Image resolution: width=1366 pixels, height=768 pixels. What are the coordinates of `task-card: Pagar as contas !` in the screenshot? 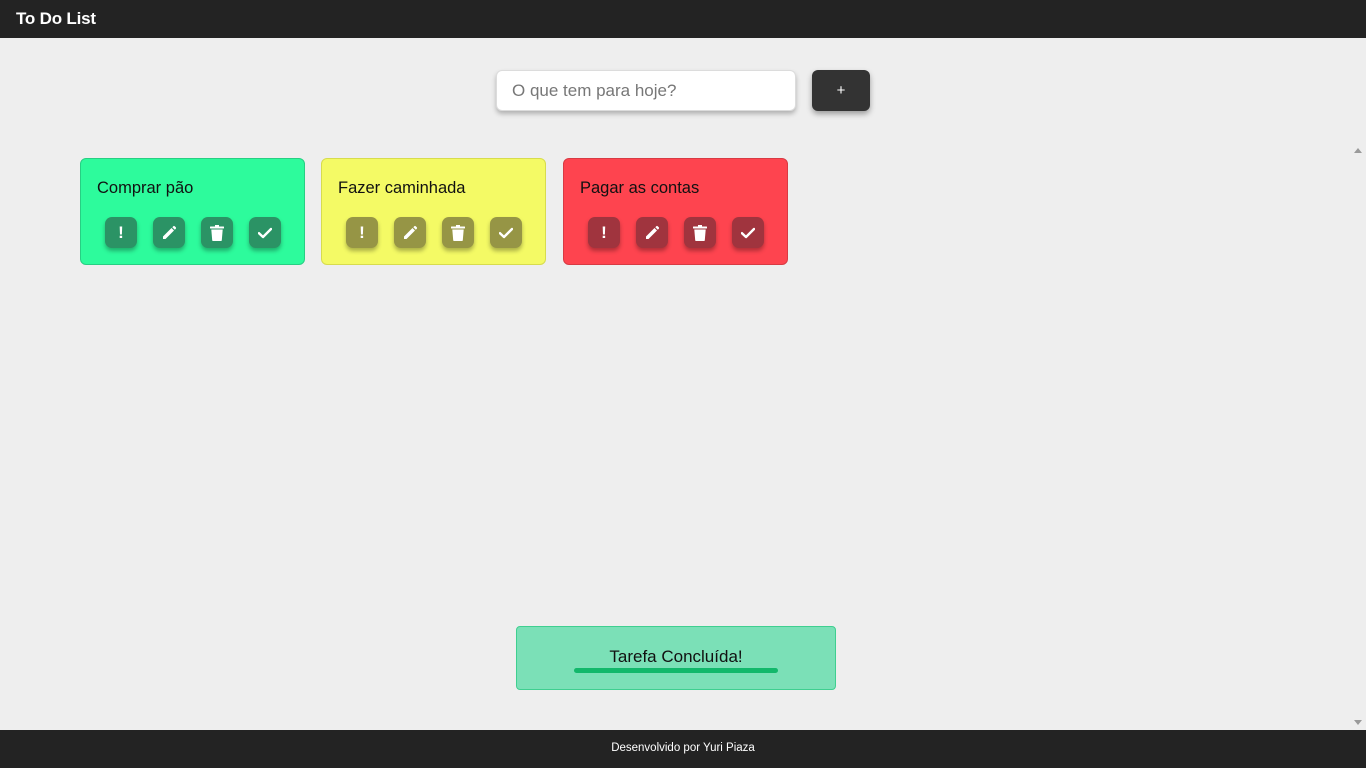 It's located at (675, 211).